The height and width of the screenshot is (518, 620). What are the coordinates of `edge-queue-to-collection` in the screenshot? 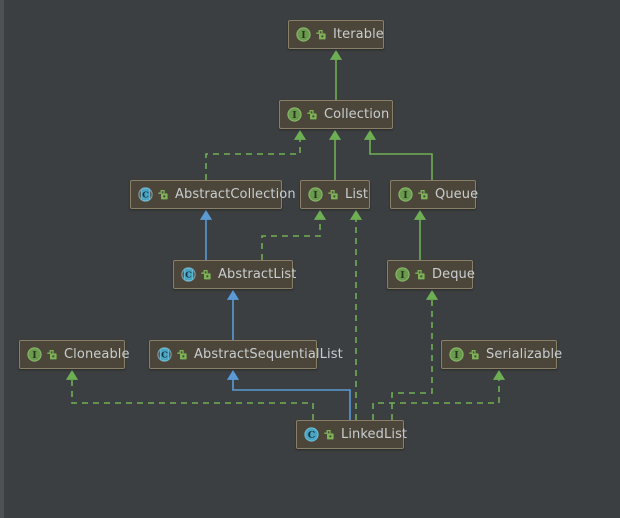 It's located at (398, 154).